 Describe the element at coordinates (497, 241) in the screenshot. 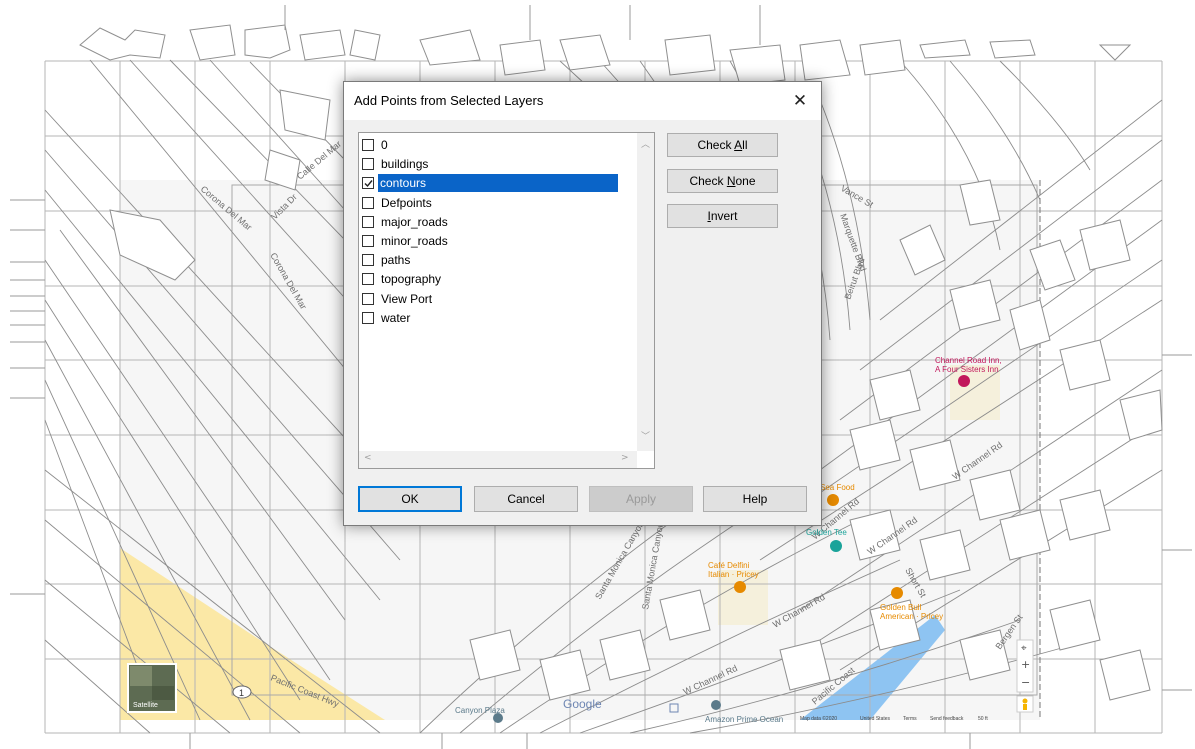

I see `layer-item: minor_roads` at that location.